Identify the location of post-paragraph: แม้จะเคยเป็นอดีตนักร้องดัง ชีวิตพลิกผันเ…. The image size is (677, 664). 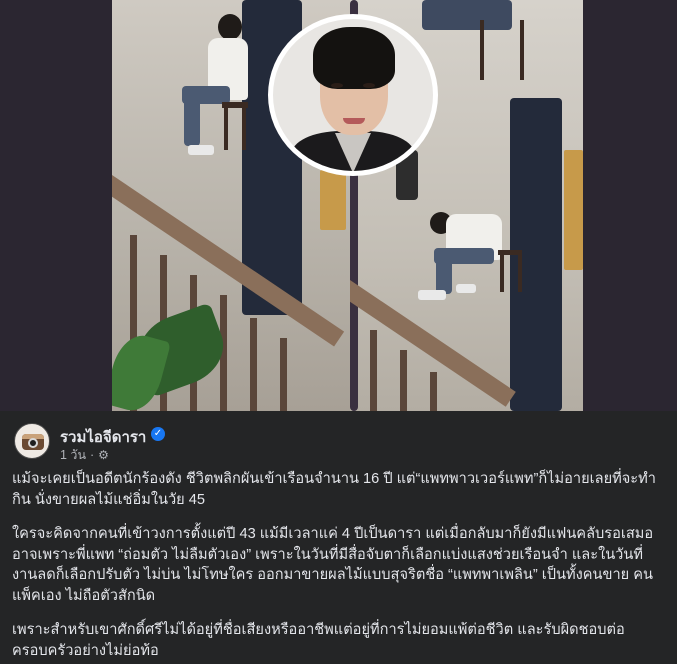
(334, 489).